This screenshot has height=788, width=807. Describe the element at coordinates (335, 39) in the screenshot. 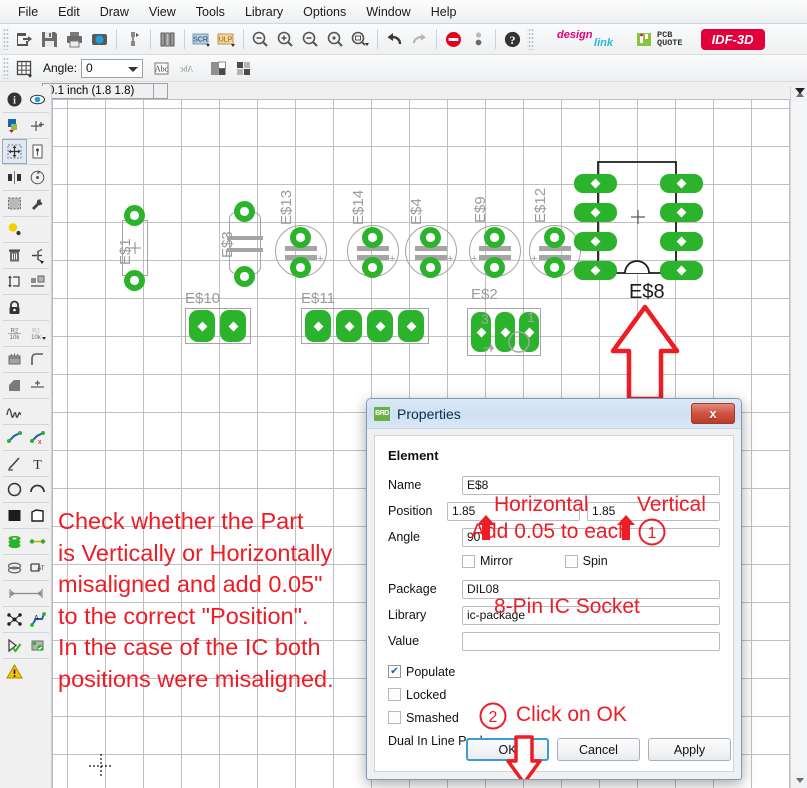

I see `zoom-redraw-icon` at that location.